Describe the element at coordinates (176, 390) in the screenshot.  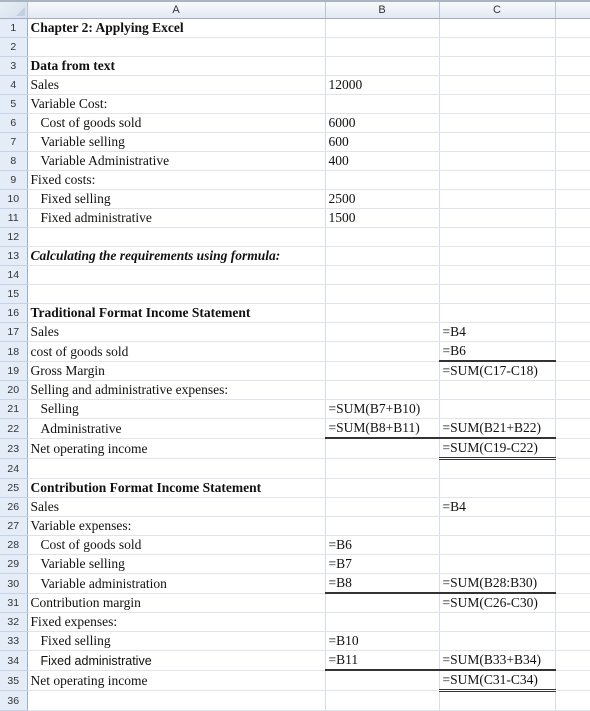
I see `cell-a: Selling and administrative expenses:` at that location.